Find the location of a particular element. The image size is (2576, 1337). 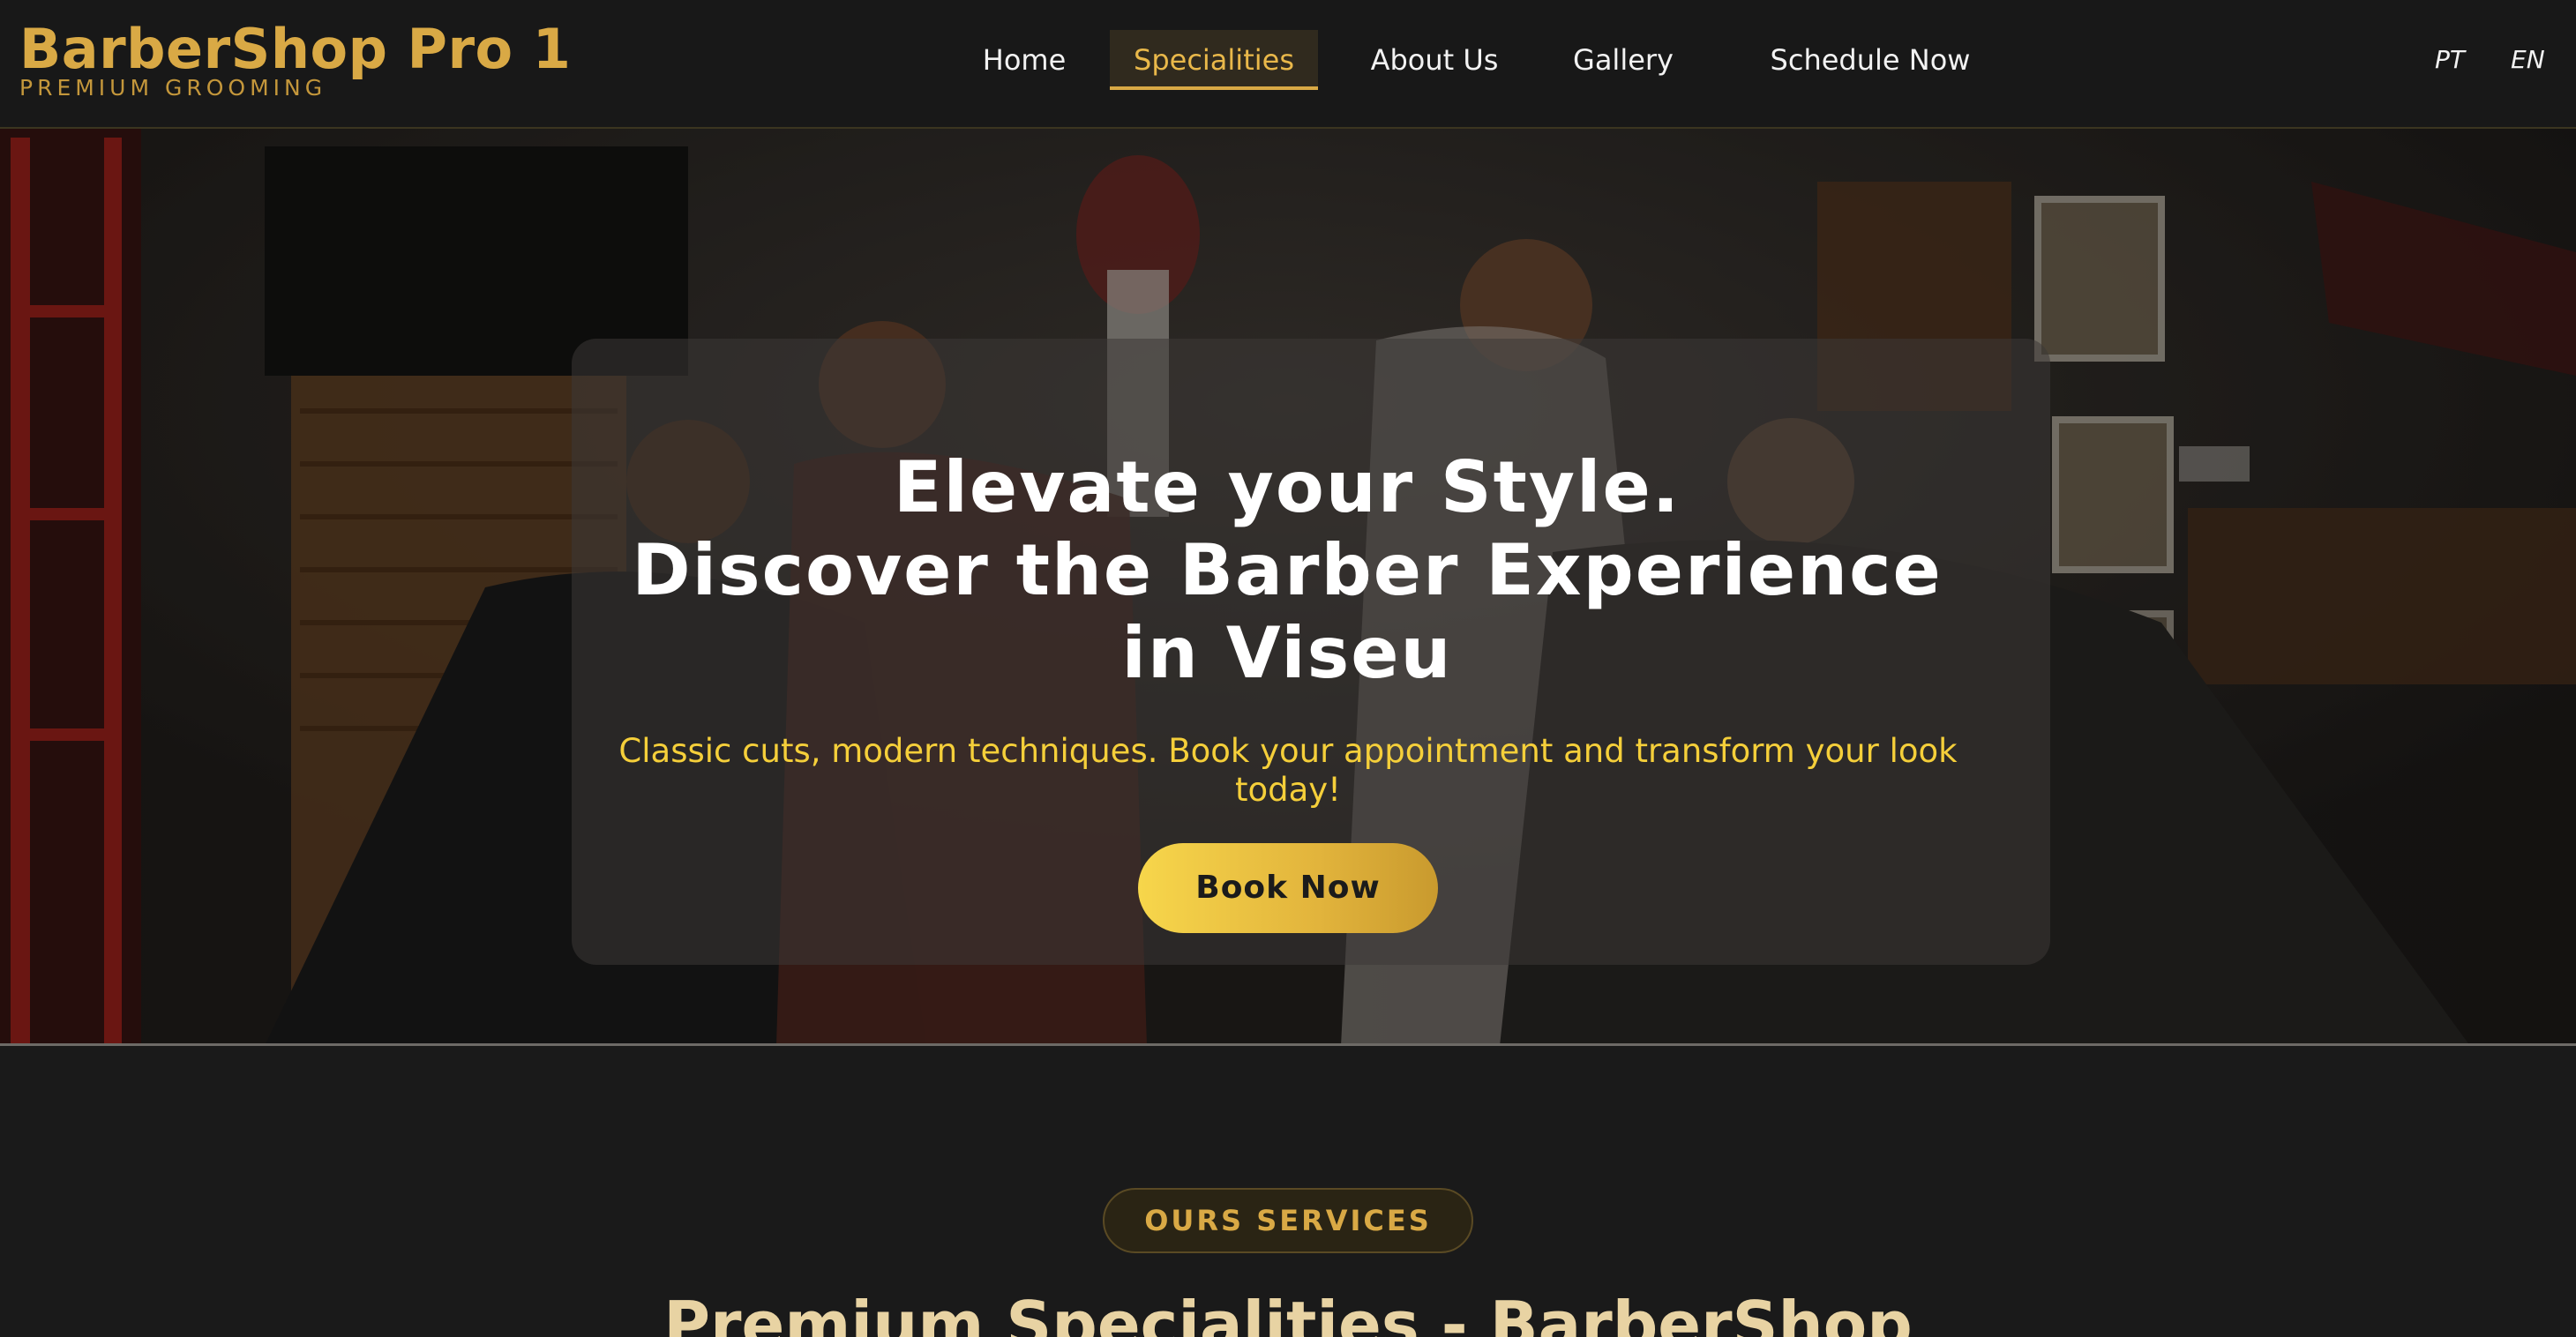

nav-link-home: Home is located at coordinates (1024, 60).